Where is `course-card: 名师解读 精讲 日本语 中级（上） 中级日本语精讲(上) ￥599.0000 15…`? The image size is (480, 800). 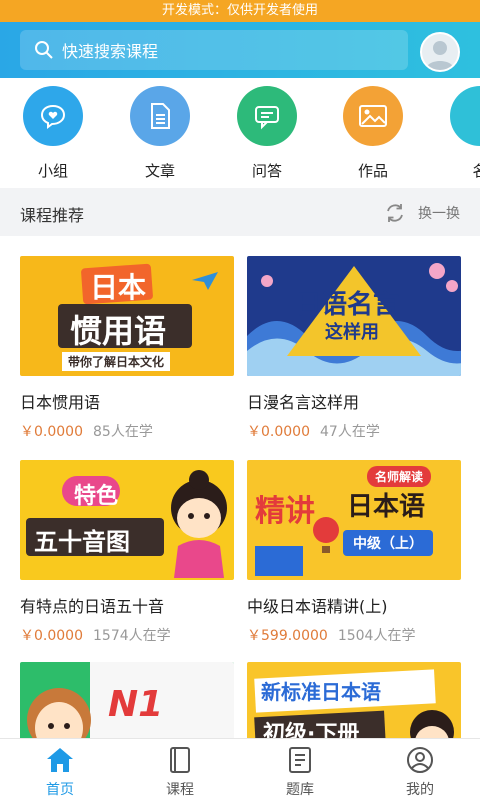
course-card: 名师解读 精讲 日本语 中级（上） 中级日本语精讲(上) ￥599.0000 15… is located at coordinates (354, 552).